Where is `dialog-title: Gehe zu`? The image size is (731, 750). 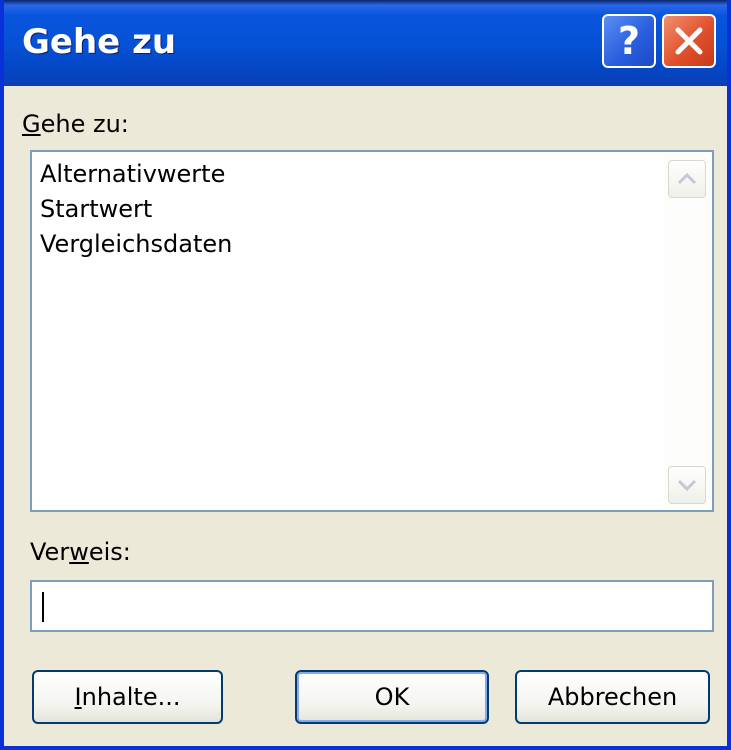 dialog-title: Gehe zu is located at coordinates (99, 42).